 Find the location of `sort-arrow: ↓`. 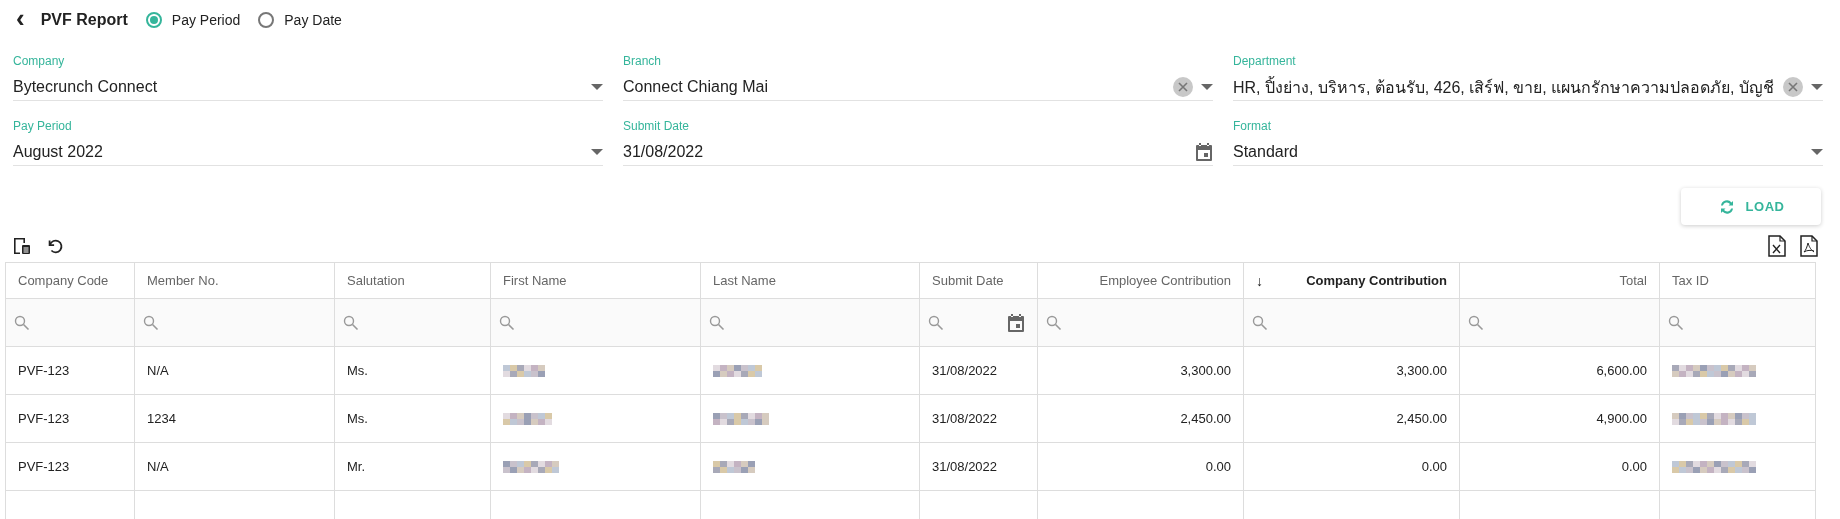

sort-arrow: ↓ is located at coordinates (1259, 280).